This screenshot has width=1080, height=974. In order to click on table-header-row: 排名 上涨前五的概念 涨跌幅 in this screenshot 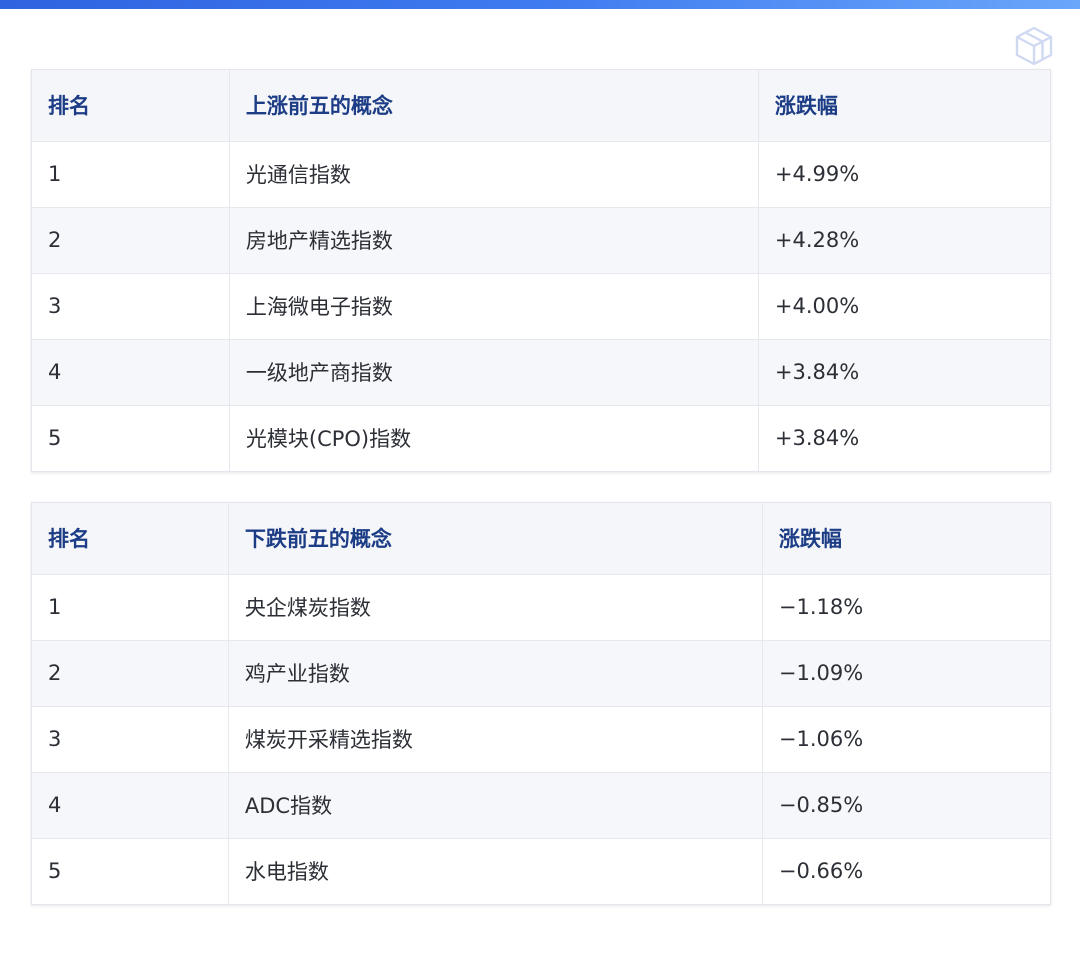, I will do `click(541, 106)`.